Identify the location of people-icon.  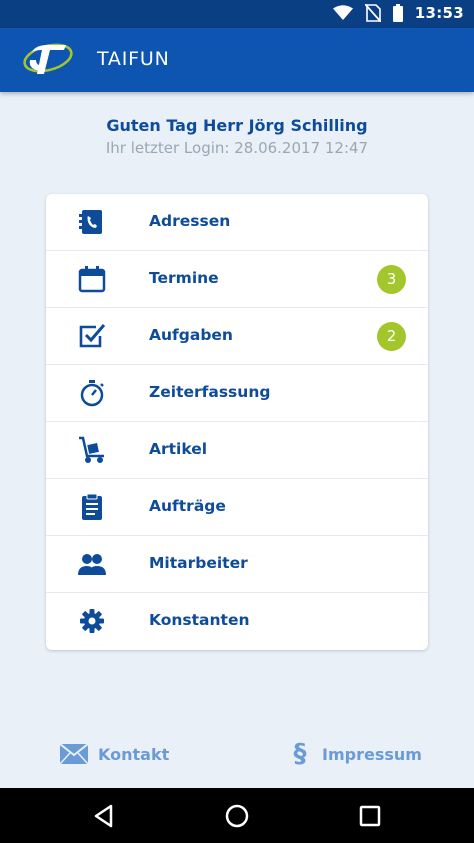
(92, 564).